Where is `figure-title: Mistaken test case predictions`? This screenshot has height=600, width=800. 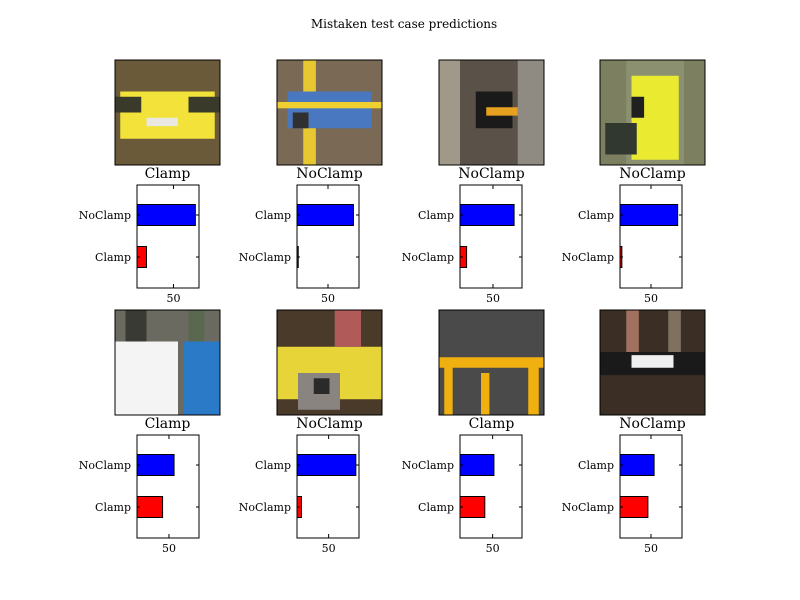
figure-title: Mistaken test case predictions is located at coordinates (404, 24).